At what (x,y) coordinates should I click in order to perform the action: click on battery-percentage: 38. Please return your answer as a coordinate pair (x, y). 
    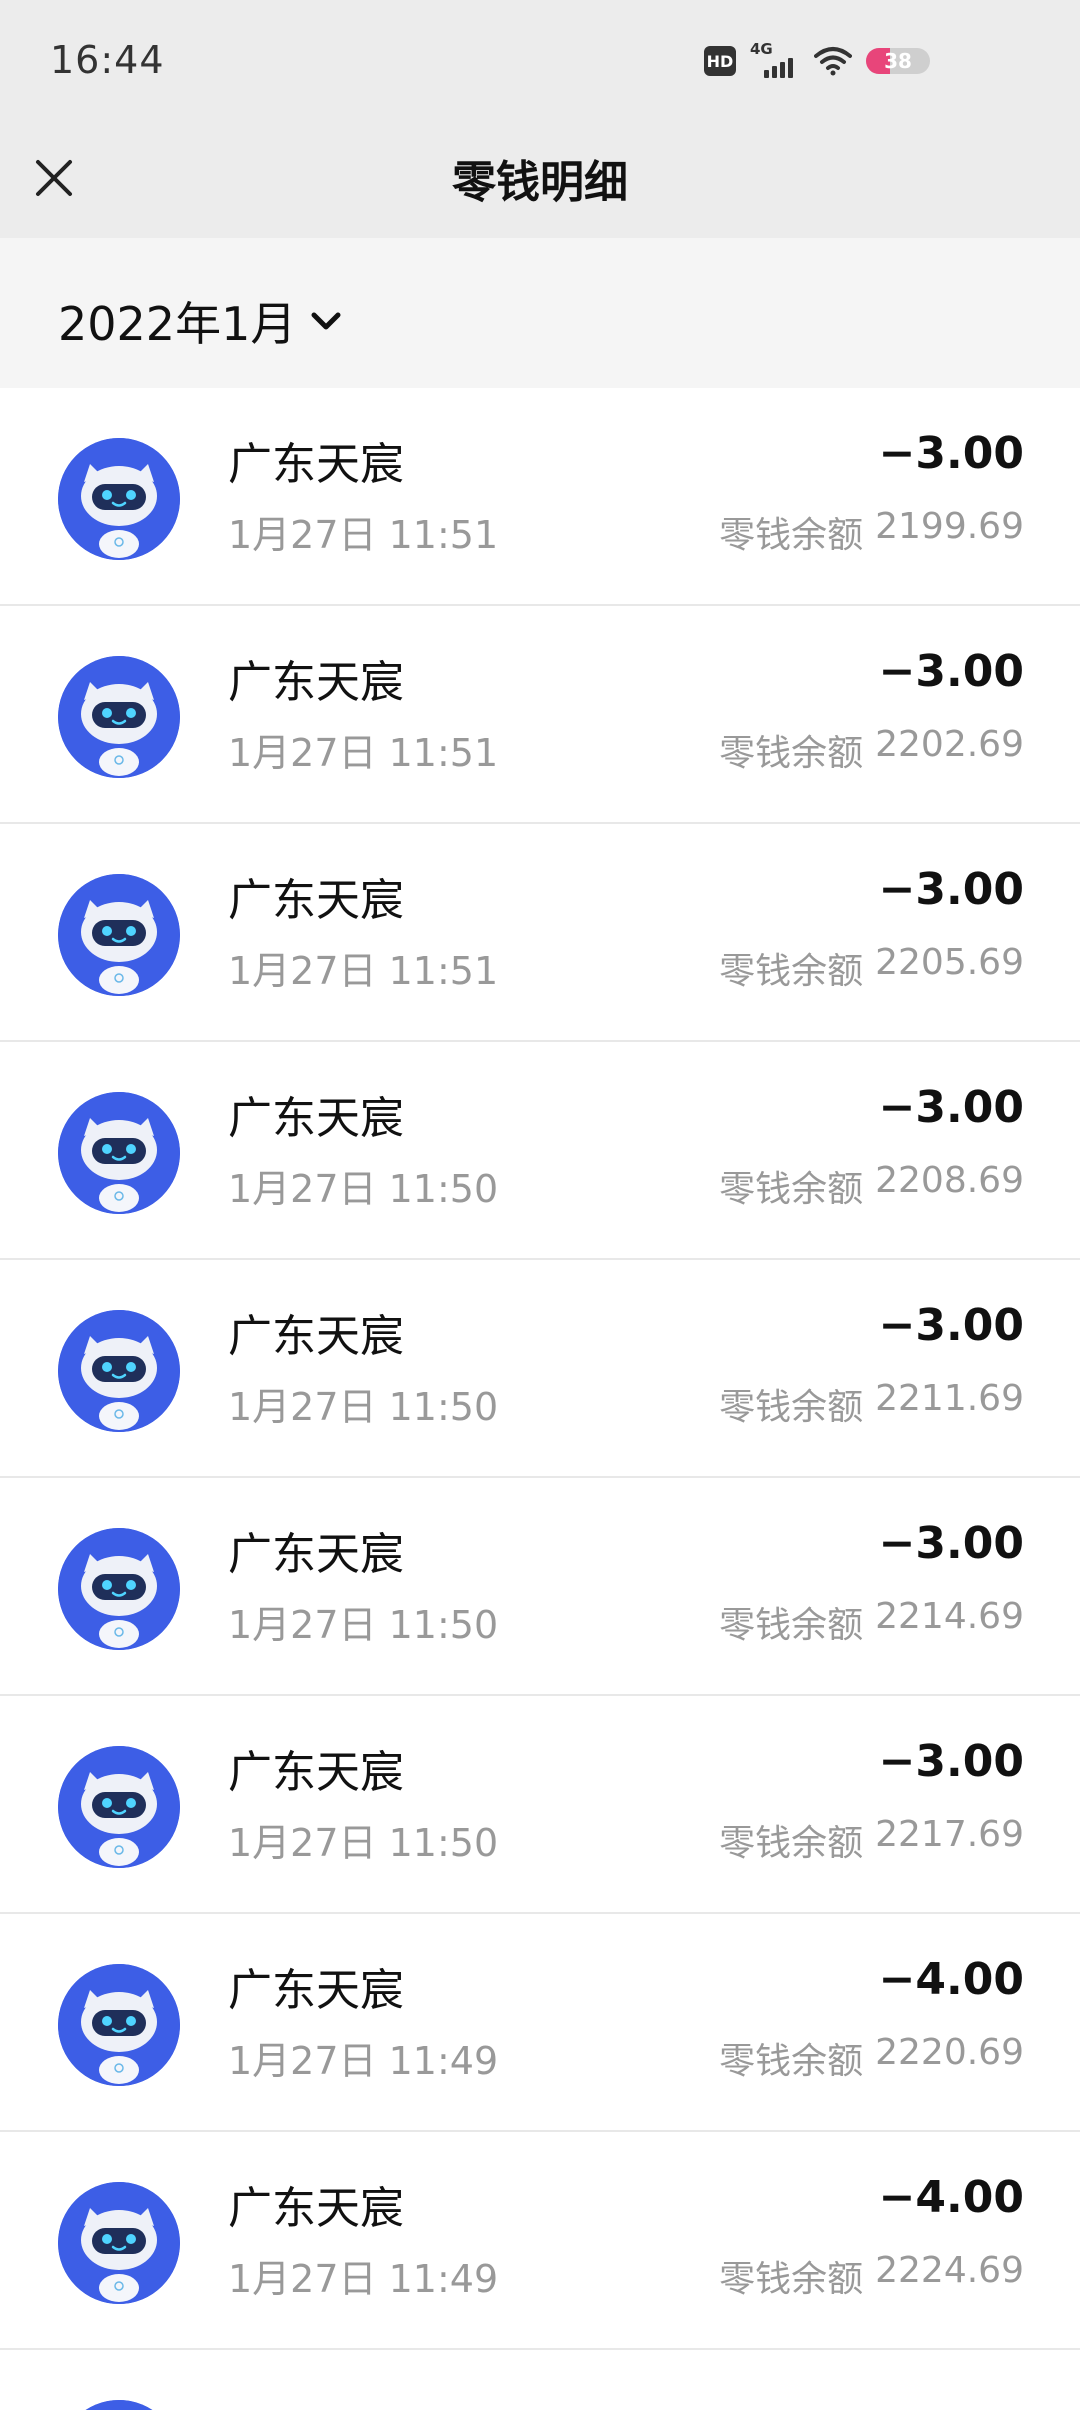
    Looking at the image, I should click on (898, 61).